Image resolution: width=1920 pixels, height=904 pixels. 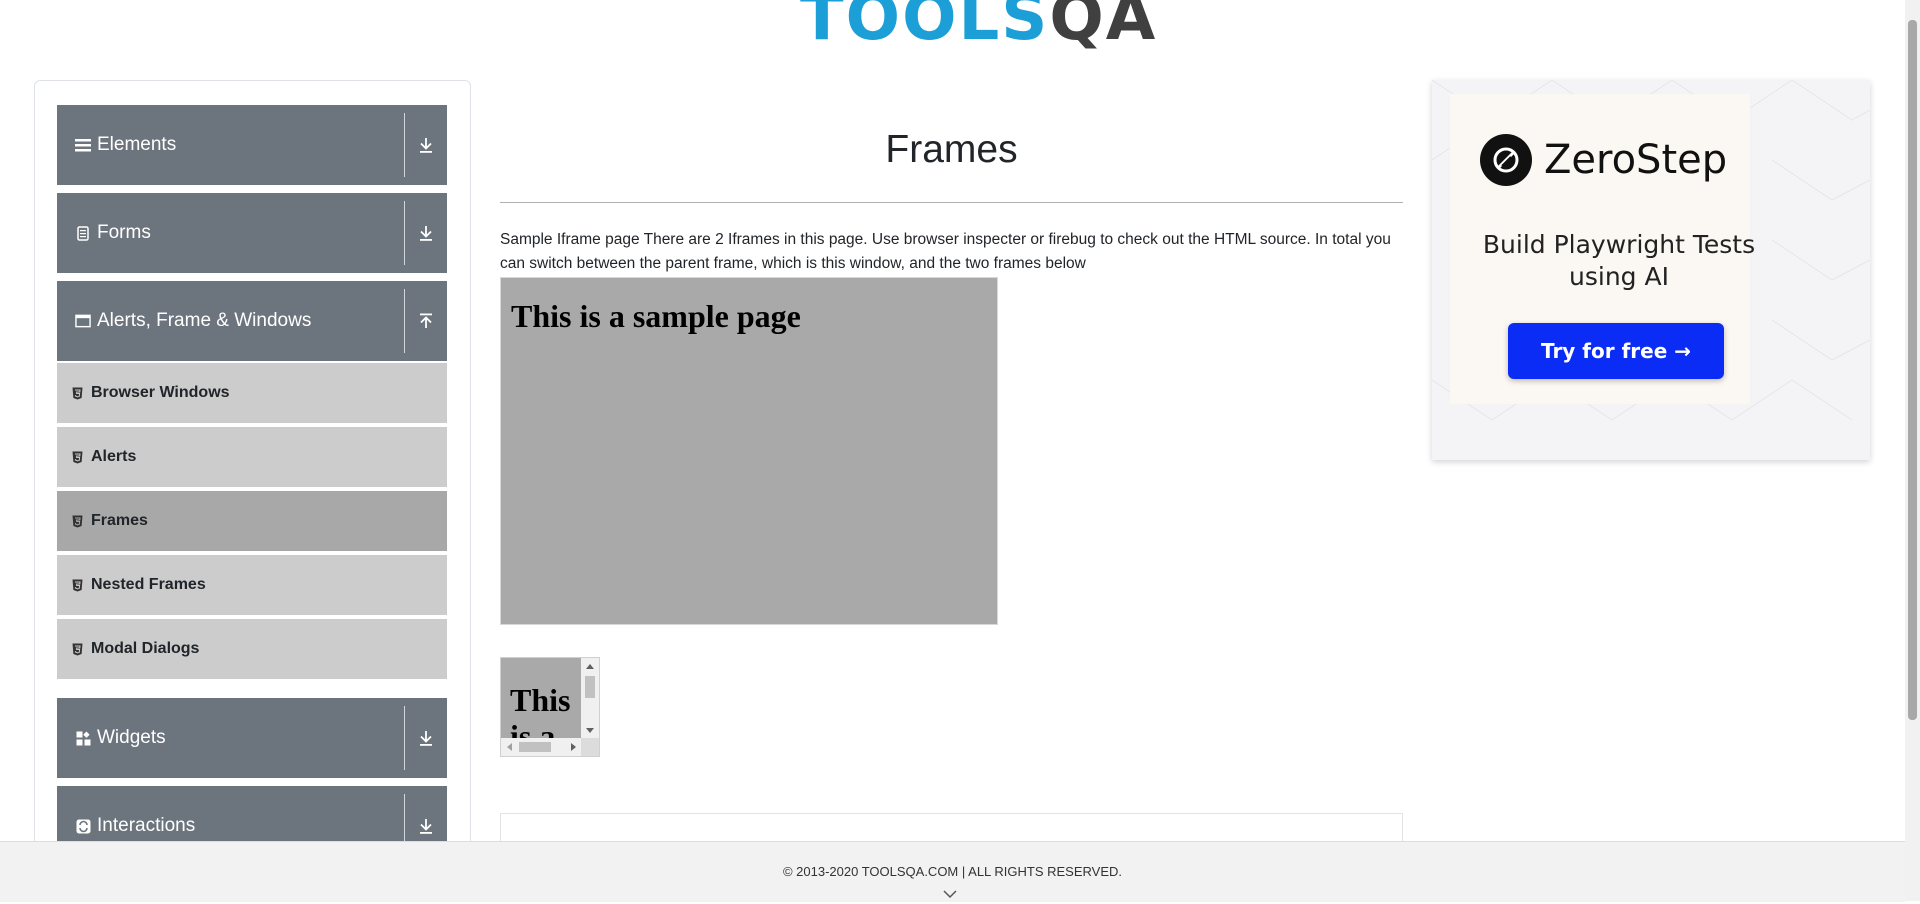 I want to click on frame-horizontal-scrollbar, so click(x=542, y=747).